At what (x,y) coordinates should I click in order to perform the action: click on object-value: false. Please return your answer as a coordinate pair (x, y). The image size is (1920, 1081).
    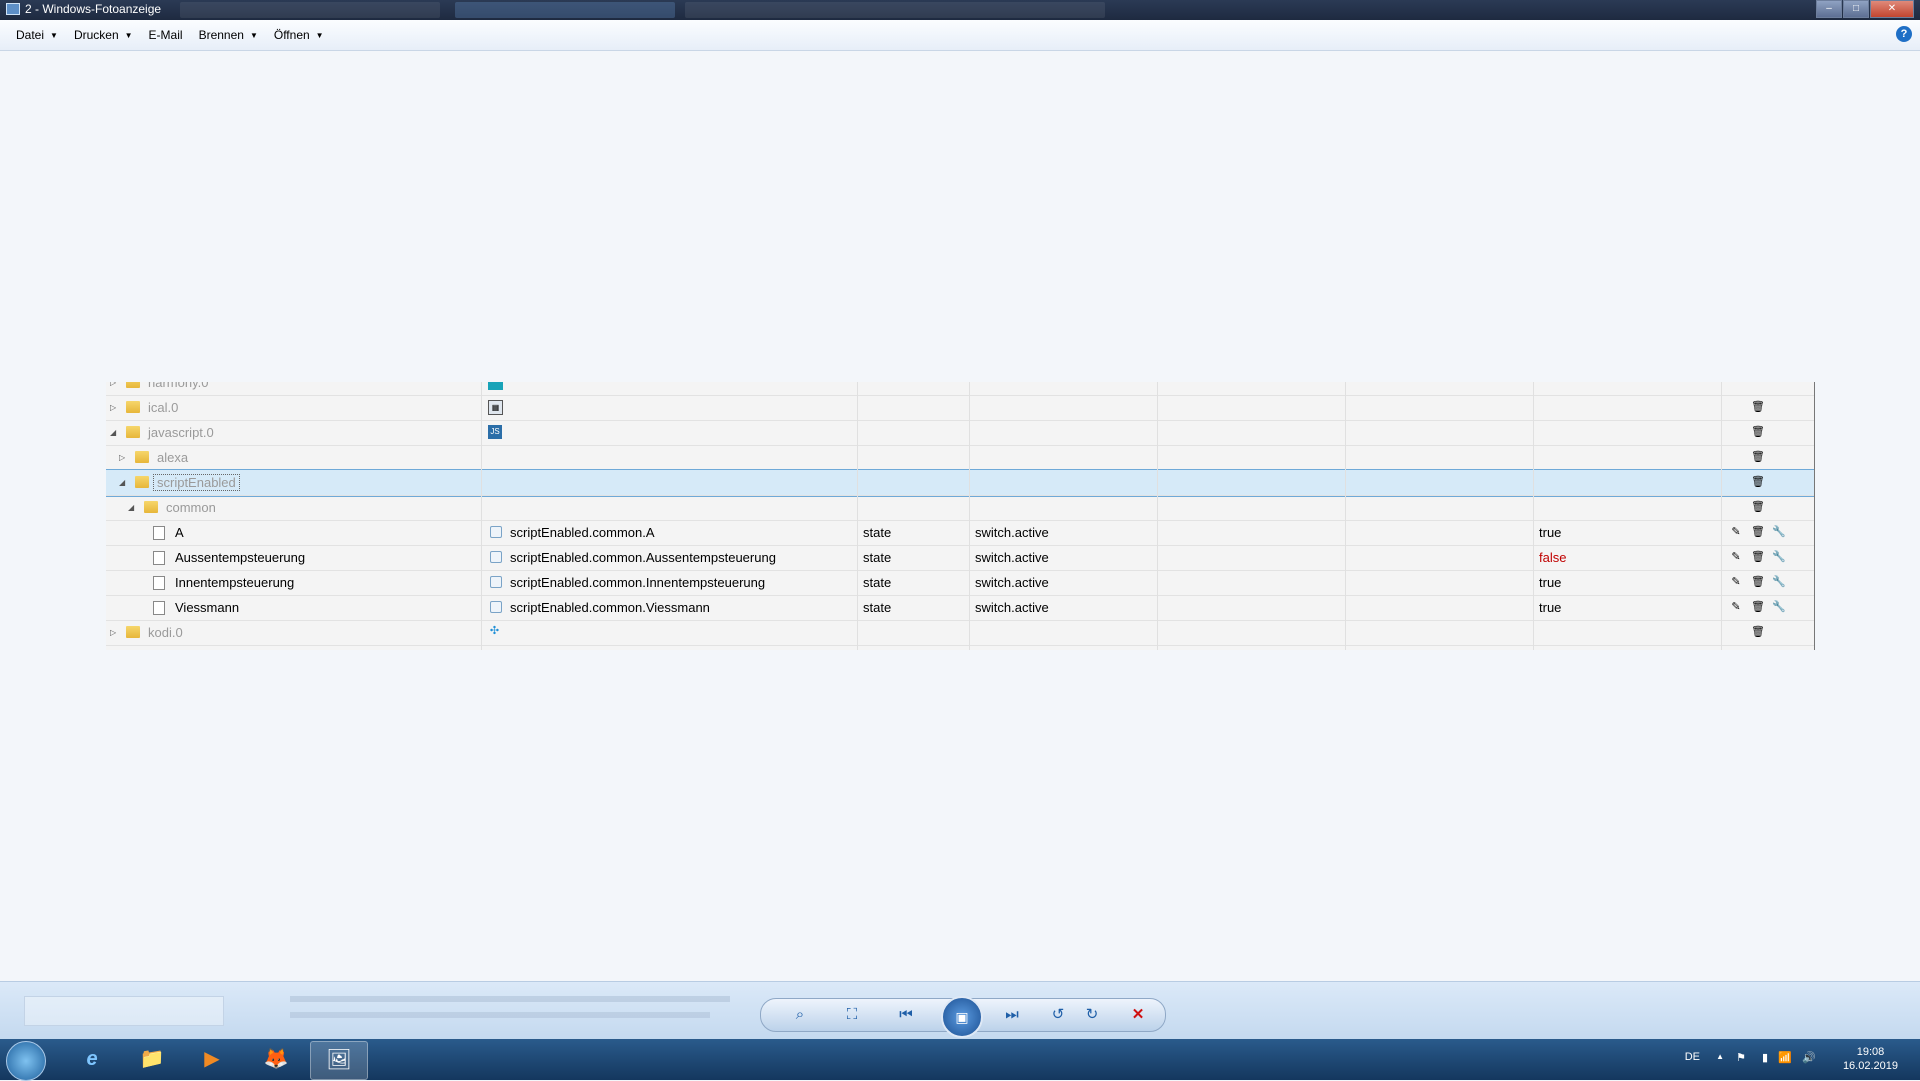
    Looking at the image, I should click on (1552, 557).